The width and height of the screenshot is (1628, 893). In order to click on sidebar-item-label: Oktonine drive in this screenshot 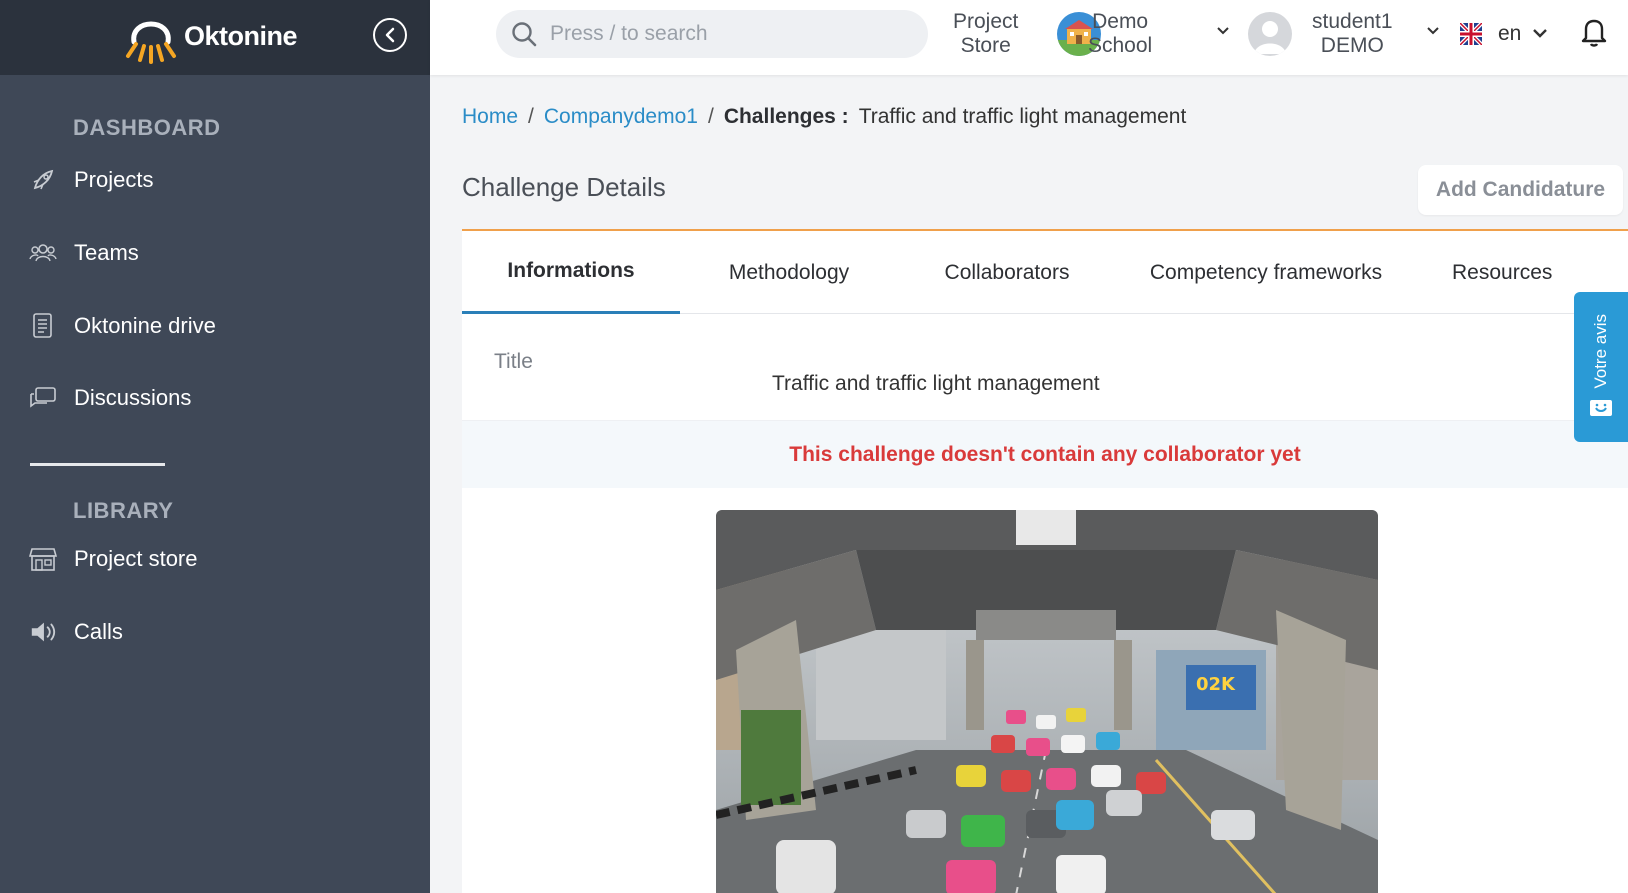, I will do `click(145, 325)`.